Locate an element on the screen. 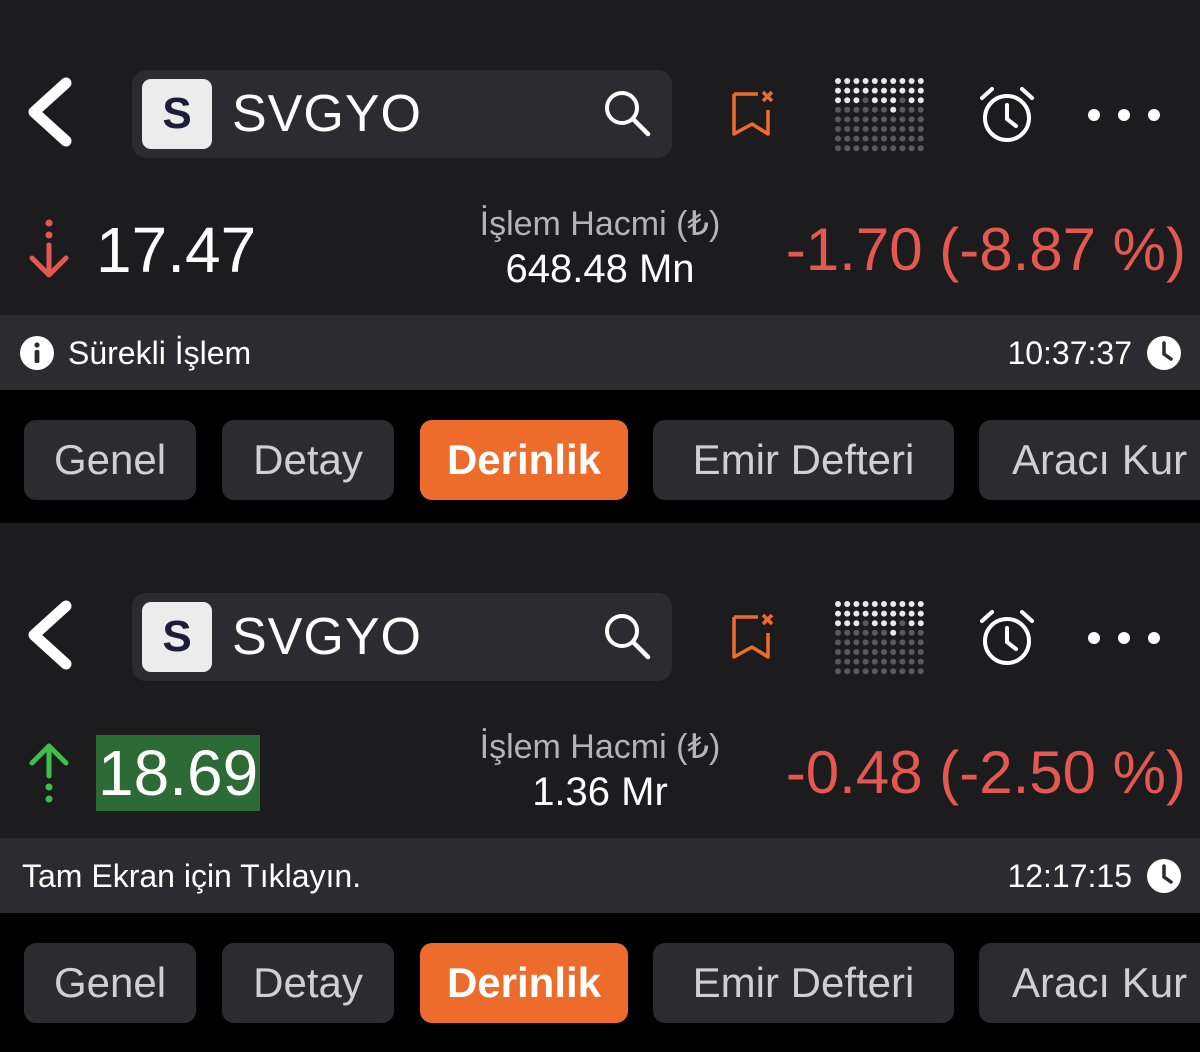 This screenshot has width=1200, height=1052. price-change: -0.48 (-2.50 %) is located at coordinates (985, 772).